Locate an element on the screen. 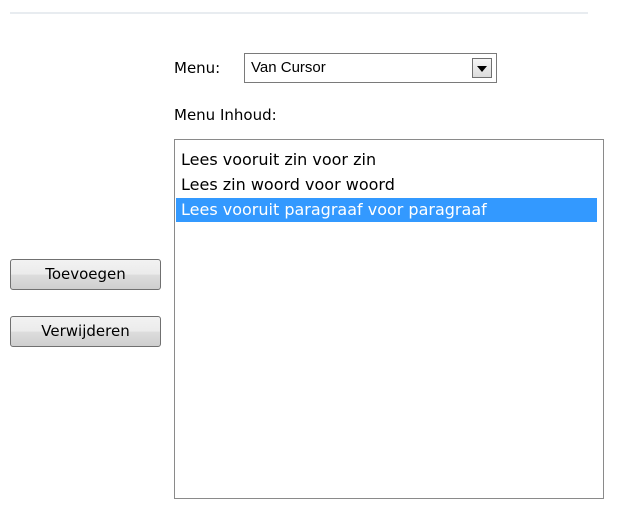 The image size is (617, 511). dropdown-arrow-button is located at coordinates (482, 68).